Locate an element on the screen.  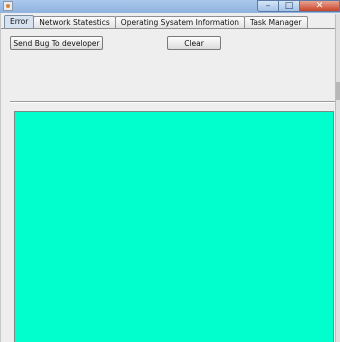
separator is located at coordinates (173, 102).